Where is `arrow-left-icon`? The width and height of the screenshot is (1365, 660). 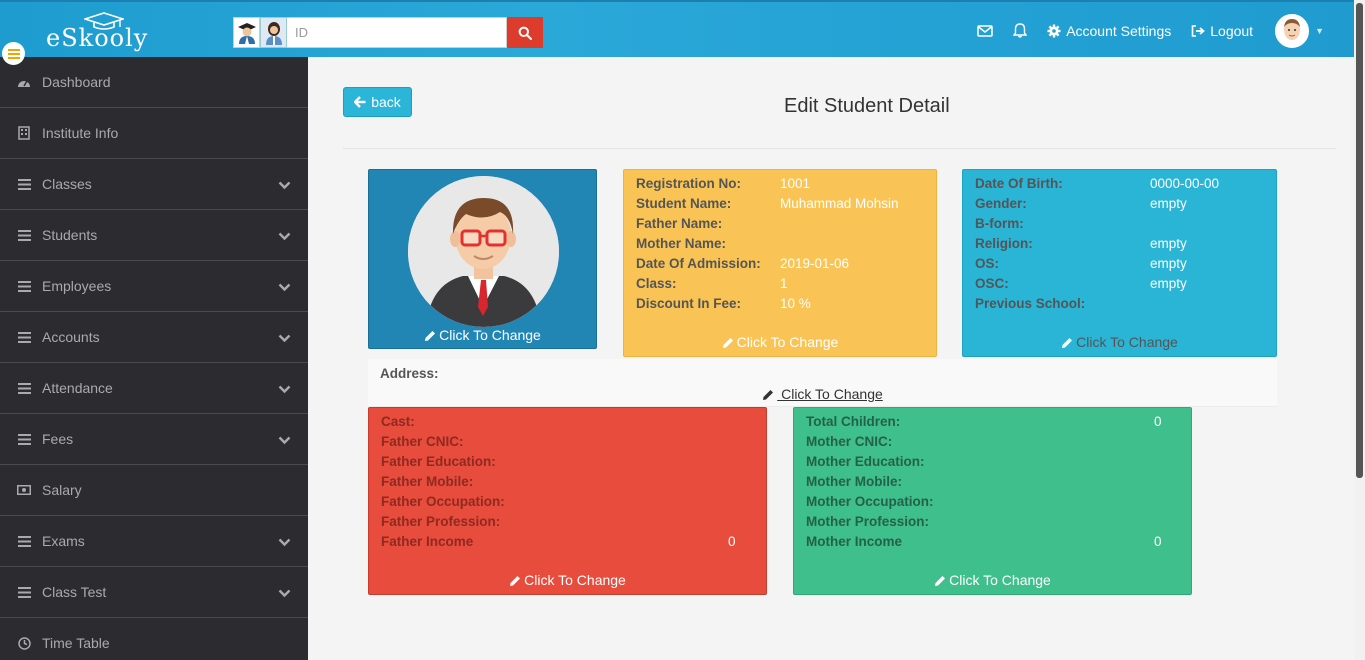 arrow-left-icon is located at coordinates (360, 102).